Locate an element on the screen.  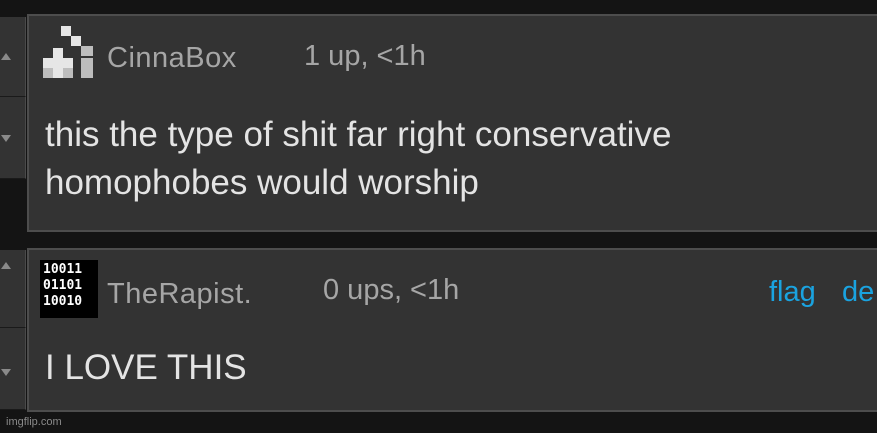
upvote-button is located at coordinates (13, 289).